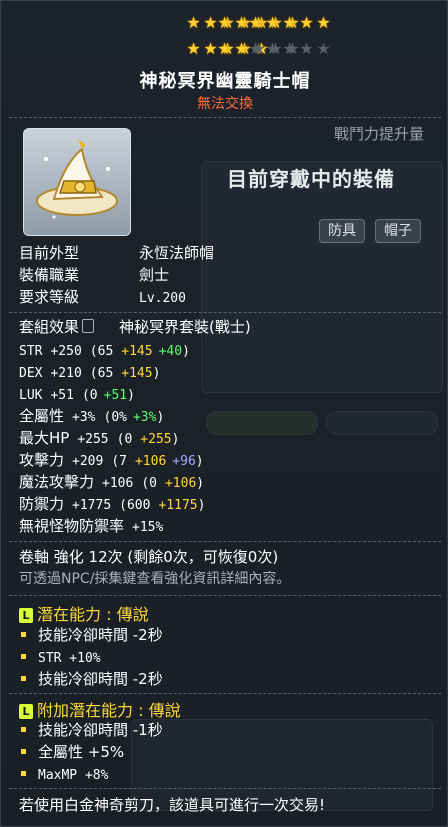  What do you see at coordinates (225, 81) in the screenshot?
I see `item-name: 神秘冥界幽靈騎士帽` at bounding box center [225, 81].